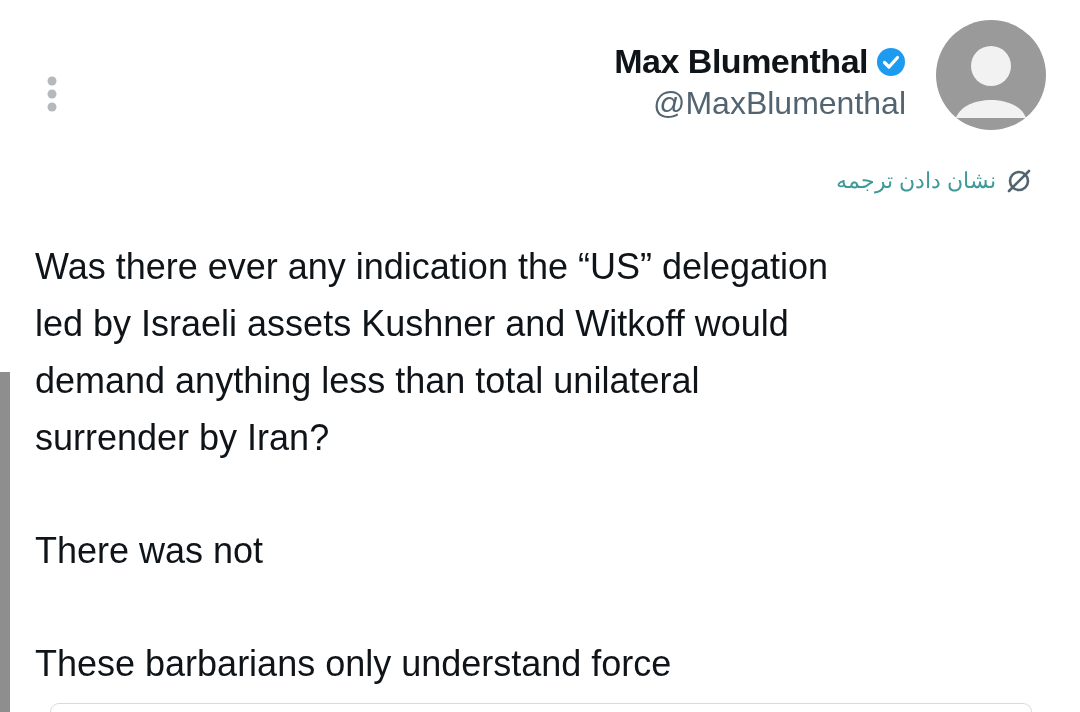  What do you see at coordinates (1019, 181) in the screenshot?
I see `translate-icon` at bounding box center [1019, 181].